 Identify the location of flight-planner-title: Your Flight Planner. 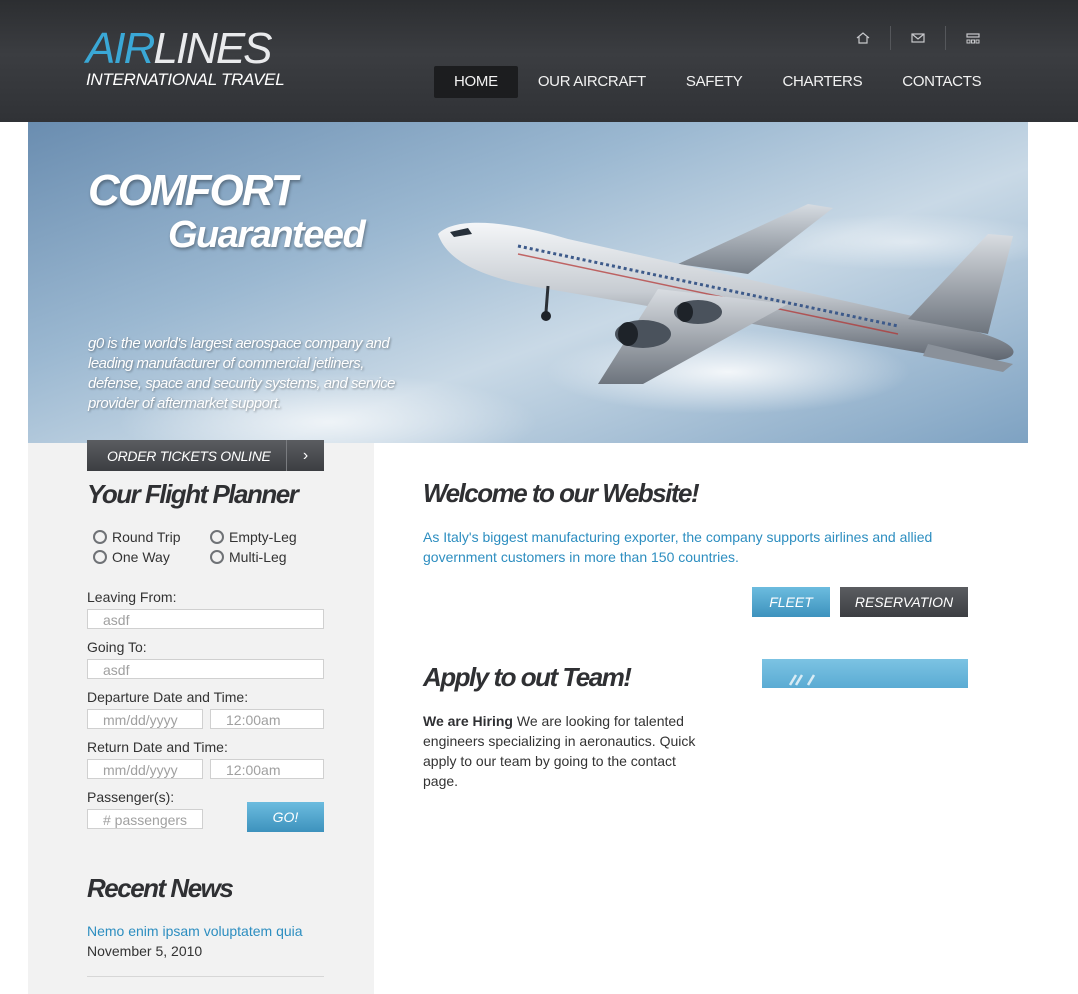
(193, 494).